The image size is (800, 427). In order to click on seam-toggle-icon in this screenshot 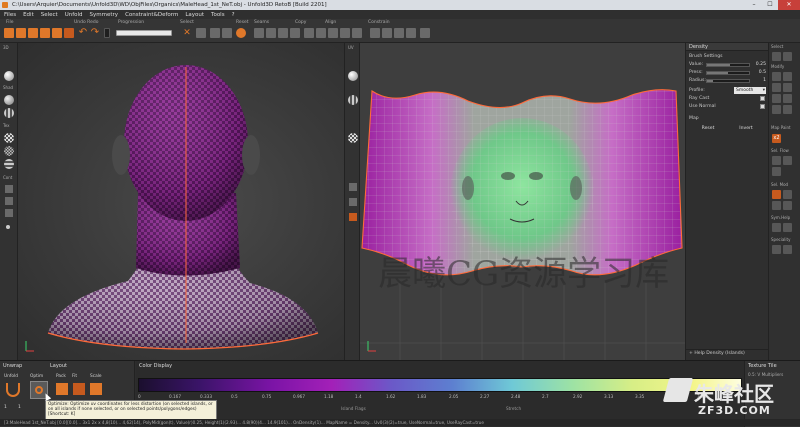, I will do `click(9, 213)`.